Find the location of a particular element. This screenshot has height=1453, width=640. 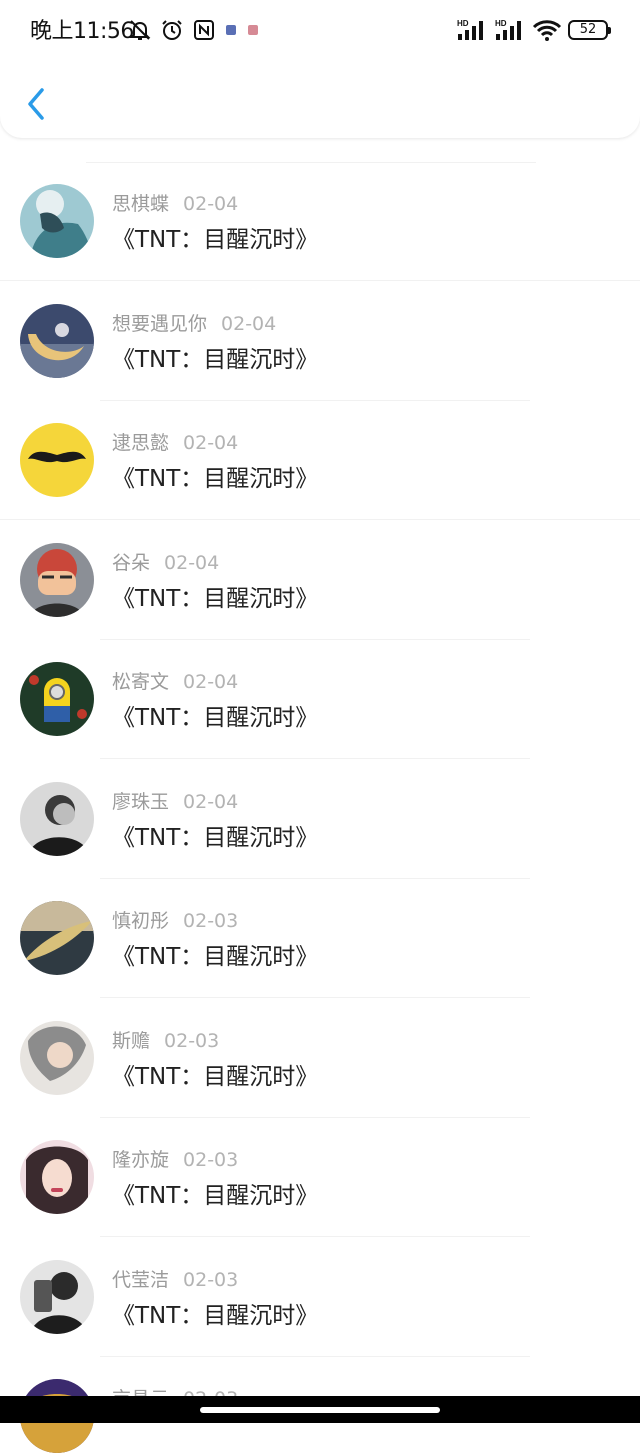

comment-meta: 思棋蝶 02-04 is located at coordinates (175, 204).